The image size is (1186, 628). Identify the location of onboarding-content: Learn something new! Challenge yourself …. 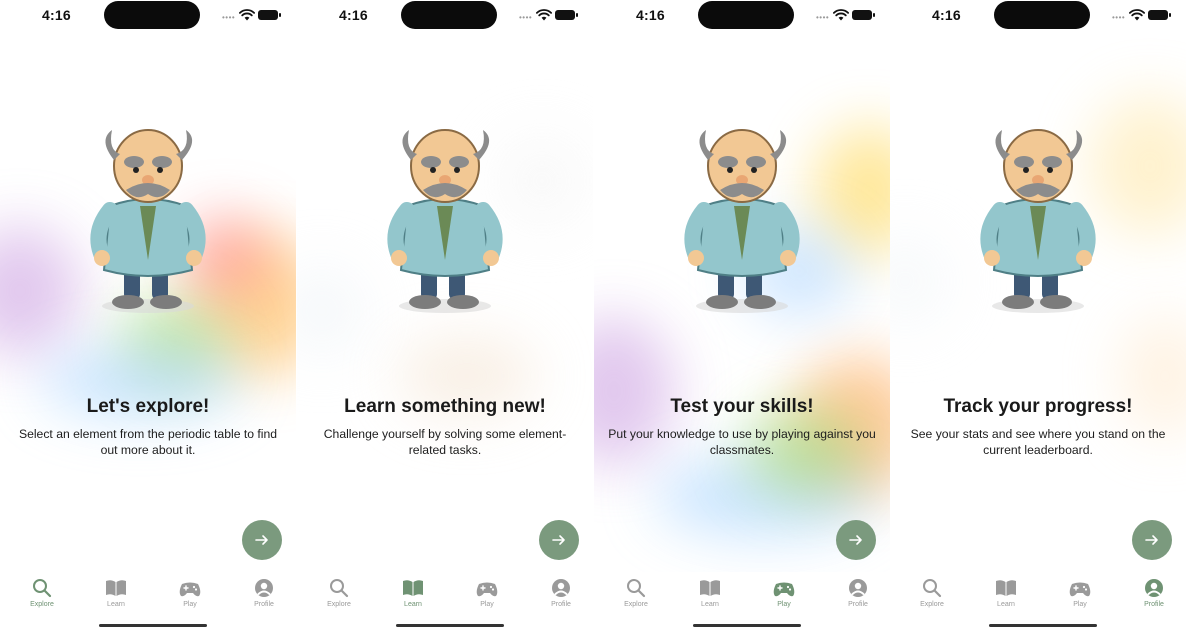
(445, 426).